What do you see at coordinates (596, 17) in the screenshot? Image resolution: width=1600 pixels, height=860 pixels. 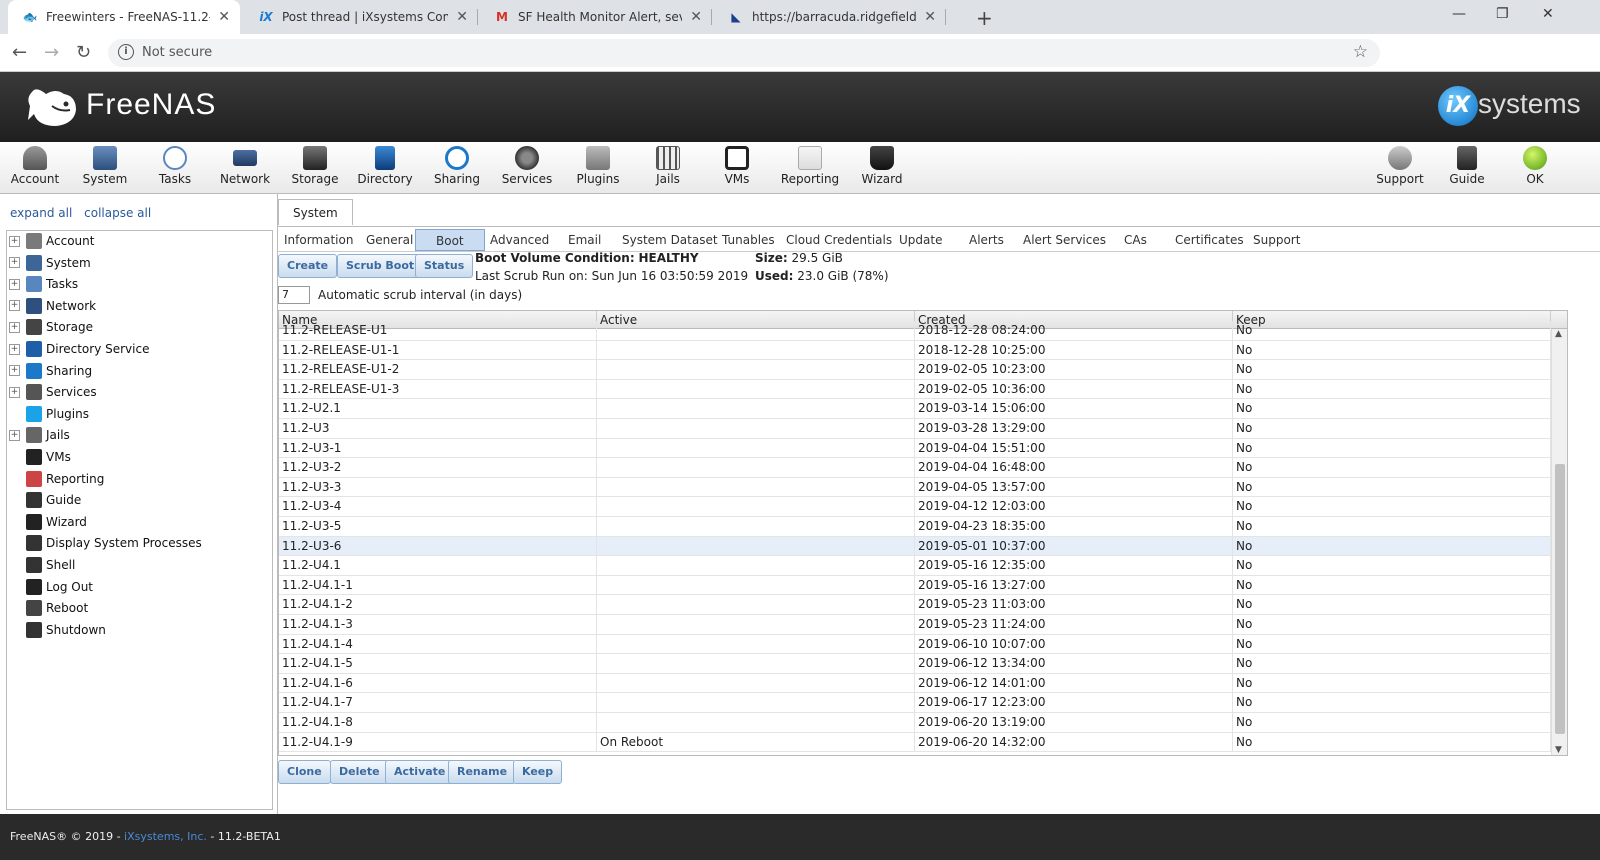 I see `browser-tab-gmail: M SF Health Monitor Alert, severity ✕` at bounding box center [596, 17].